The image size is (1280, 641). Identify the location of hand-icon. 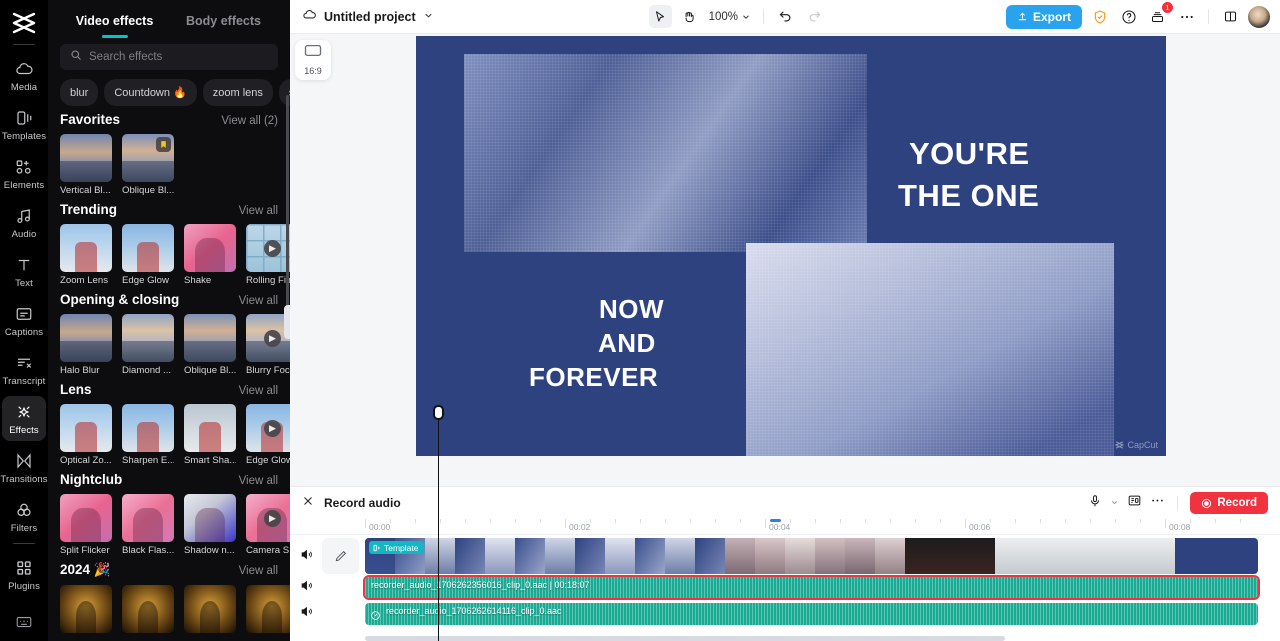
(689, 16).